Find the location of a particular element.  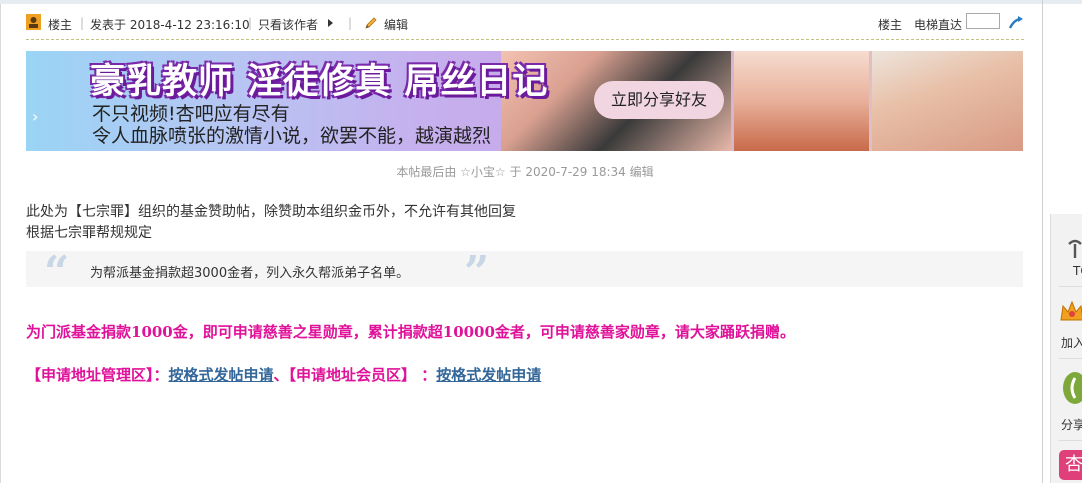

edit-link: 编辑 is located at coordinates (396, 24).